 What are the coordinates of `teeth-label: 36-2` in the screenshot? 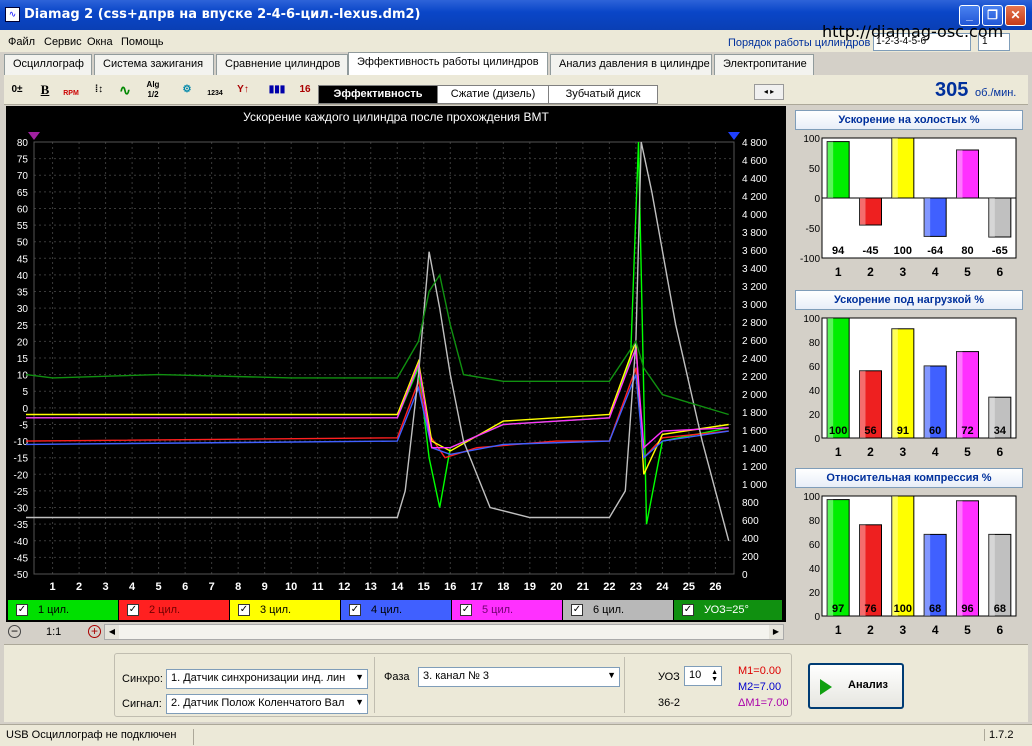 It's located at (669, 703).